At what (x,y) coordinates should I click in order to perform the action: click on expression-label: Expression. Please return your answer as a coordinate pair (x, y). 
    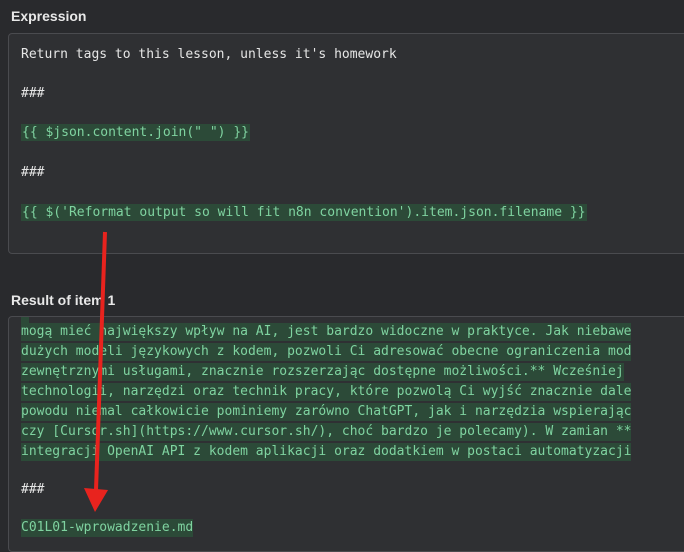
    Looking at the image, I should click on (49, 16).